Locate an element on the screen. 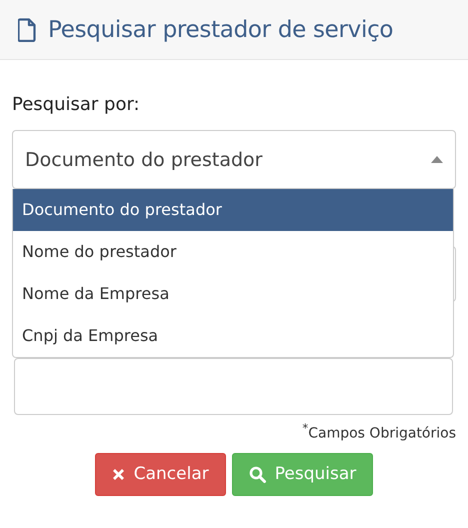 This screenshot has width=468, height=528. page-title: Pesquisar prestador de serviço is located at coordinates (221, 29).